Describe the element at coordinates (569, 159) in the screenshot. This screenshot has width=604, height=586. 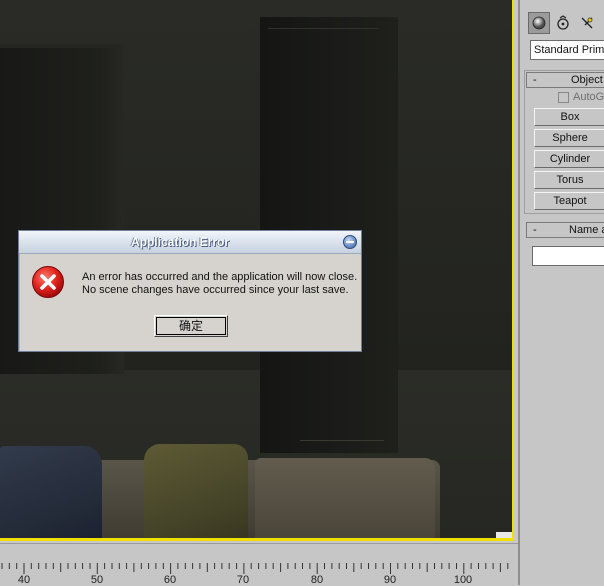
I see `cylinder-button: Cylinder` at that location.